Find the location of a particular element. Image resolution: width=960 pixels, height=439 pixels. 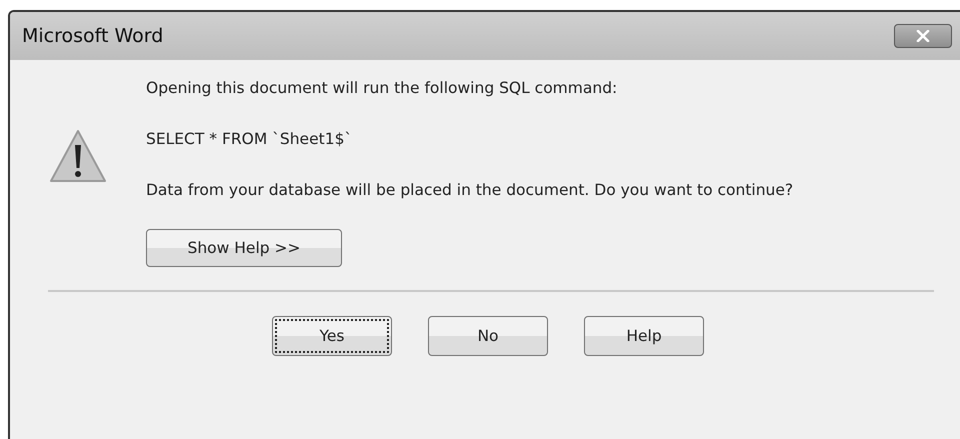

message-text: SELECT * FROM `Sheet1$` is located at coordinates (250, 139).